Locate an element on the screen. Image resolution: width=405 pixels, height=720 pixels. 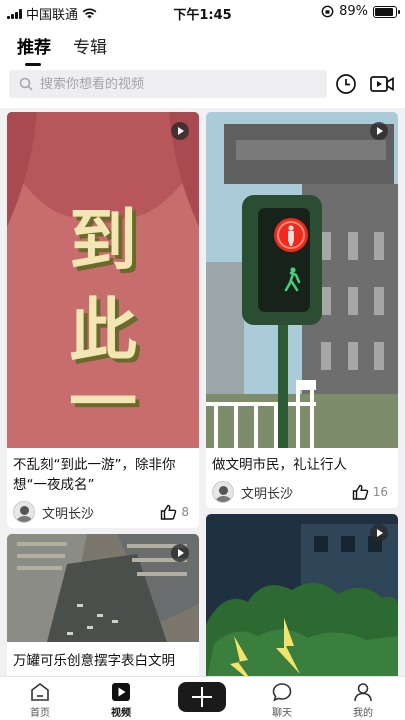
tab-recommend: 推荐 is located at coordinates (34, 49).